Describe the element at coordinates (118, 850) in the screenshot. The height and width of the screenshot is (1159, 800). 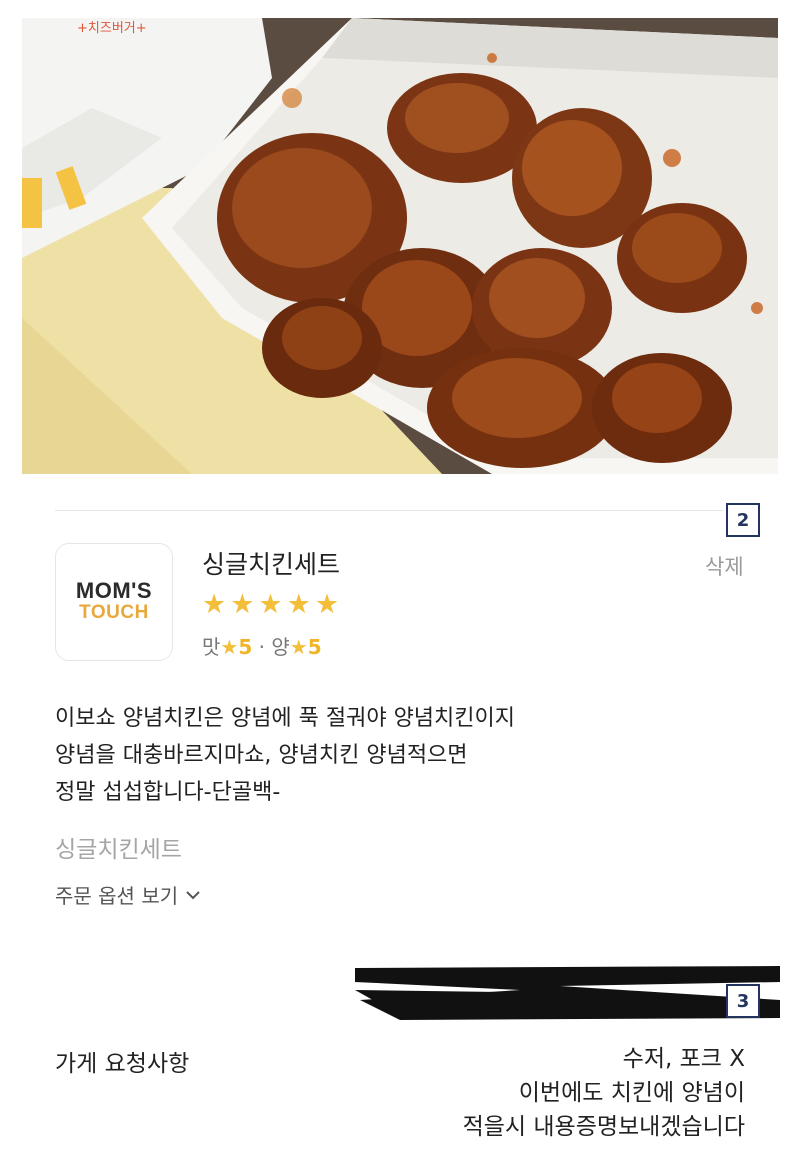
I see `ordered-menu-tag: 싱글치킨세트` at that location.